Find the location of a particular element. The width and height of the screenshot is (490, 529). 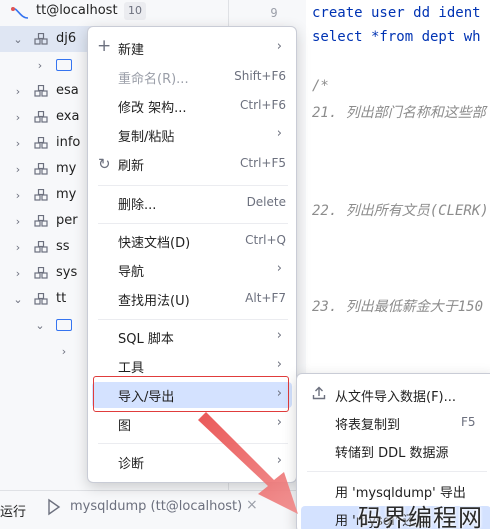

menu-item-shortcut: Alt+F7 is located at coordinates (265, 298).